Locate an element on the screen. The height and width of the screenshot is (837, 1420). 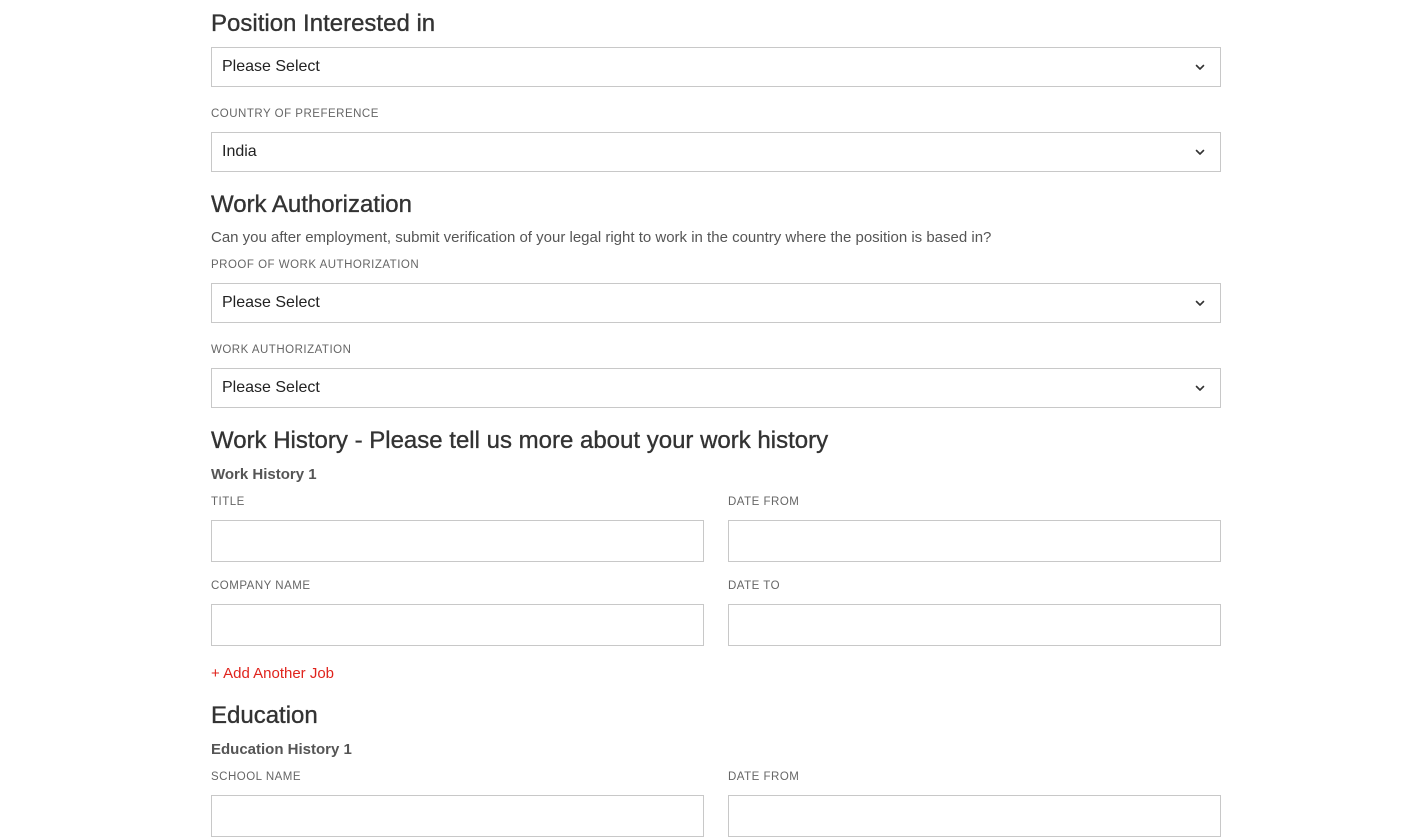
company-name-input is located at coordinates (457, 625).